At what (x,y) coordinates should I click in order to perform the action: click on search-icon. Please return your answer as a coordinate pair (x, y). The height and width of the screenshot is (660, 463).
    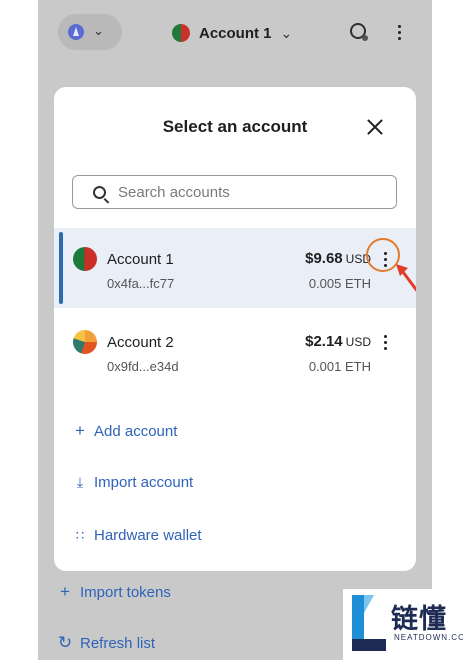
    Looking at the image, I should click on (99, 192).